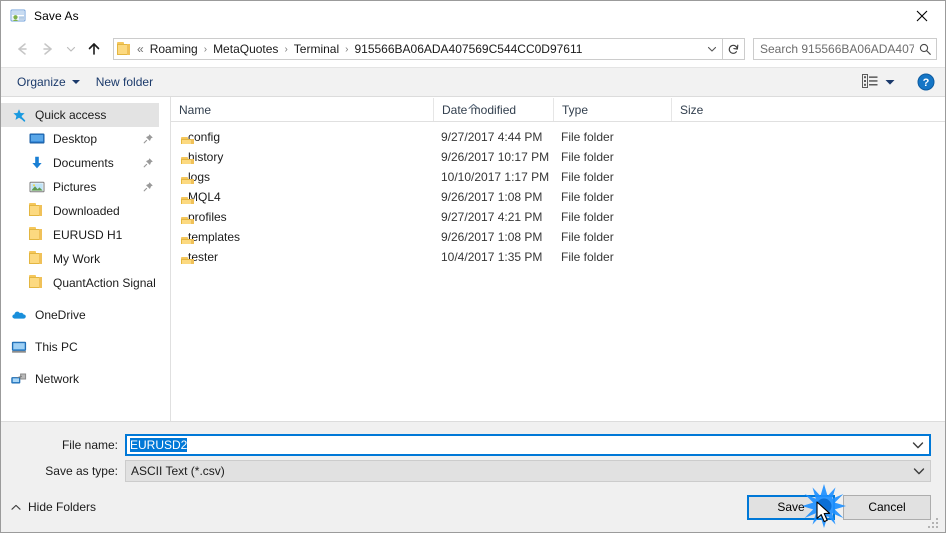 This screenshot has width=946, height=533. What do you see at coordinates (473, 16) in the screenshot?
I see `title-bar: Save As` at bounding box center [473, 16].